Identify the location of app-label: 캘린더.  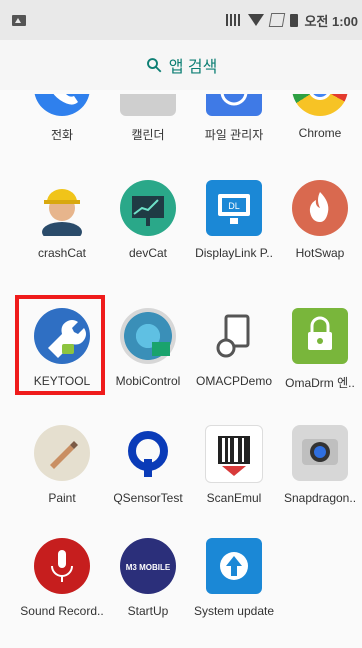
(148, 135).